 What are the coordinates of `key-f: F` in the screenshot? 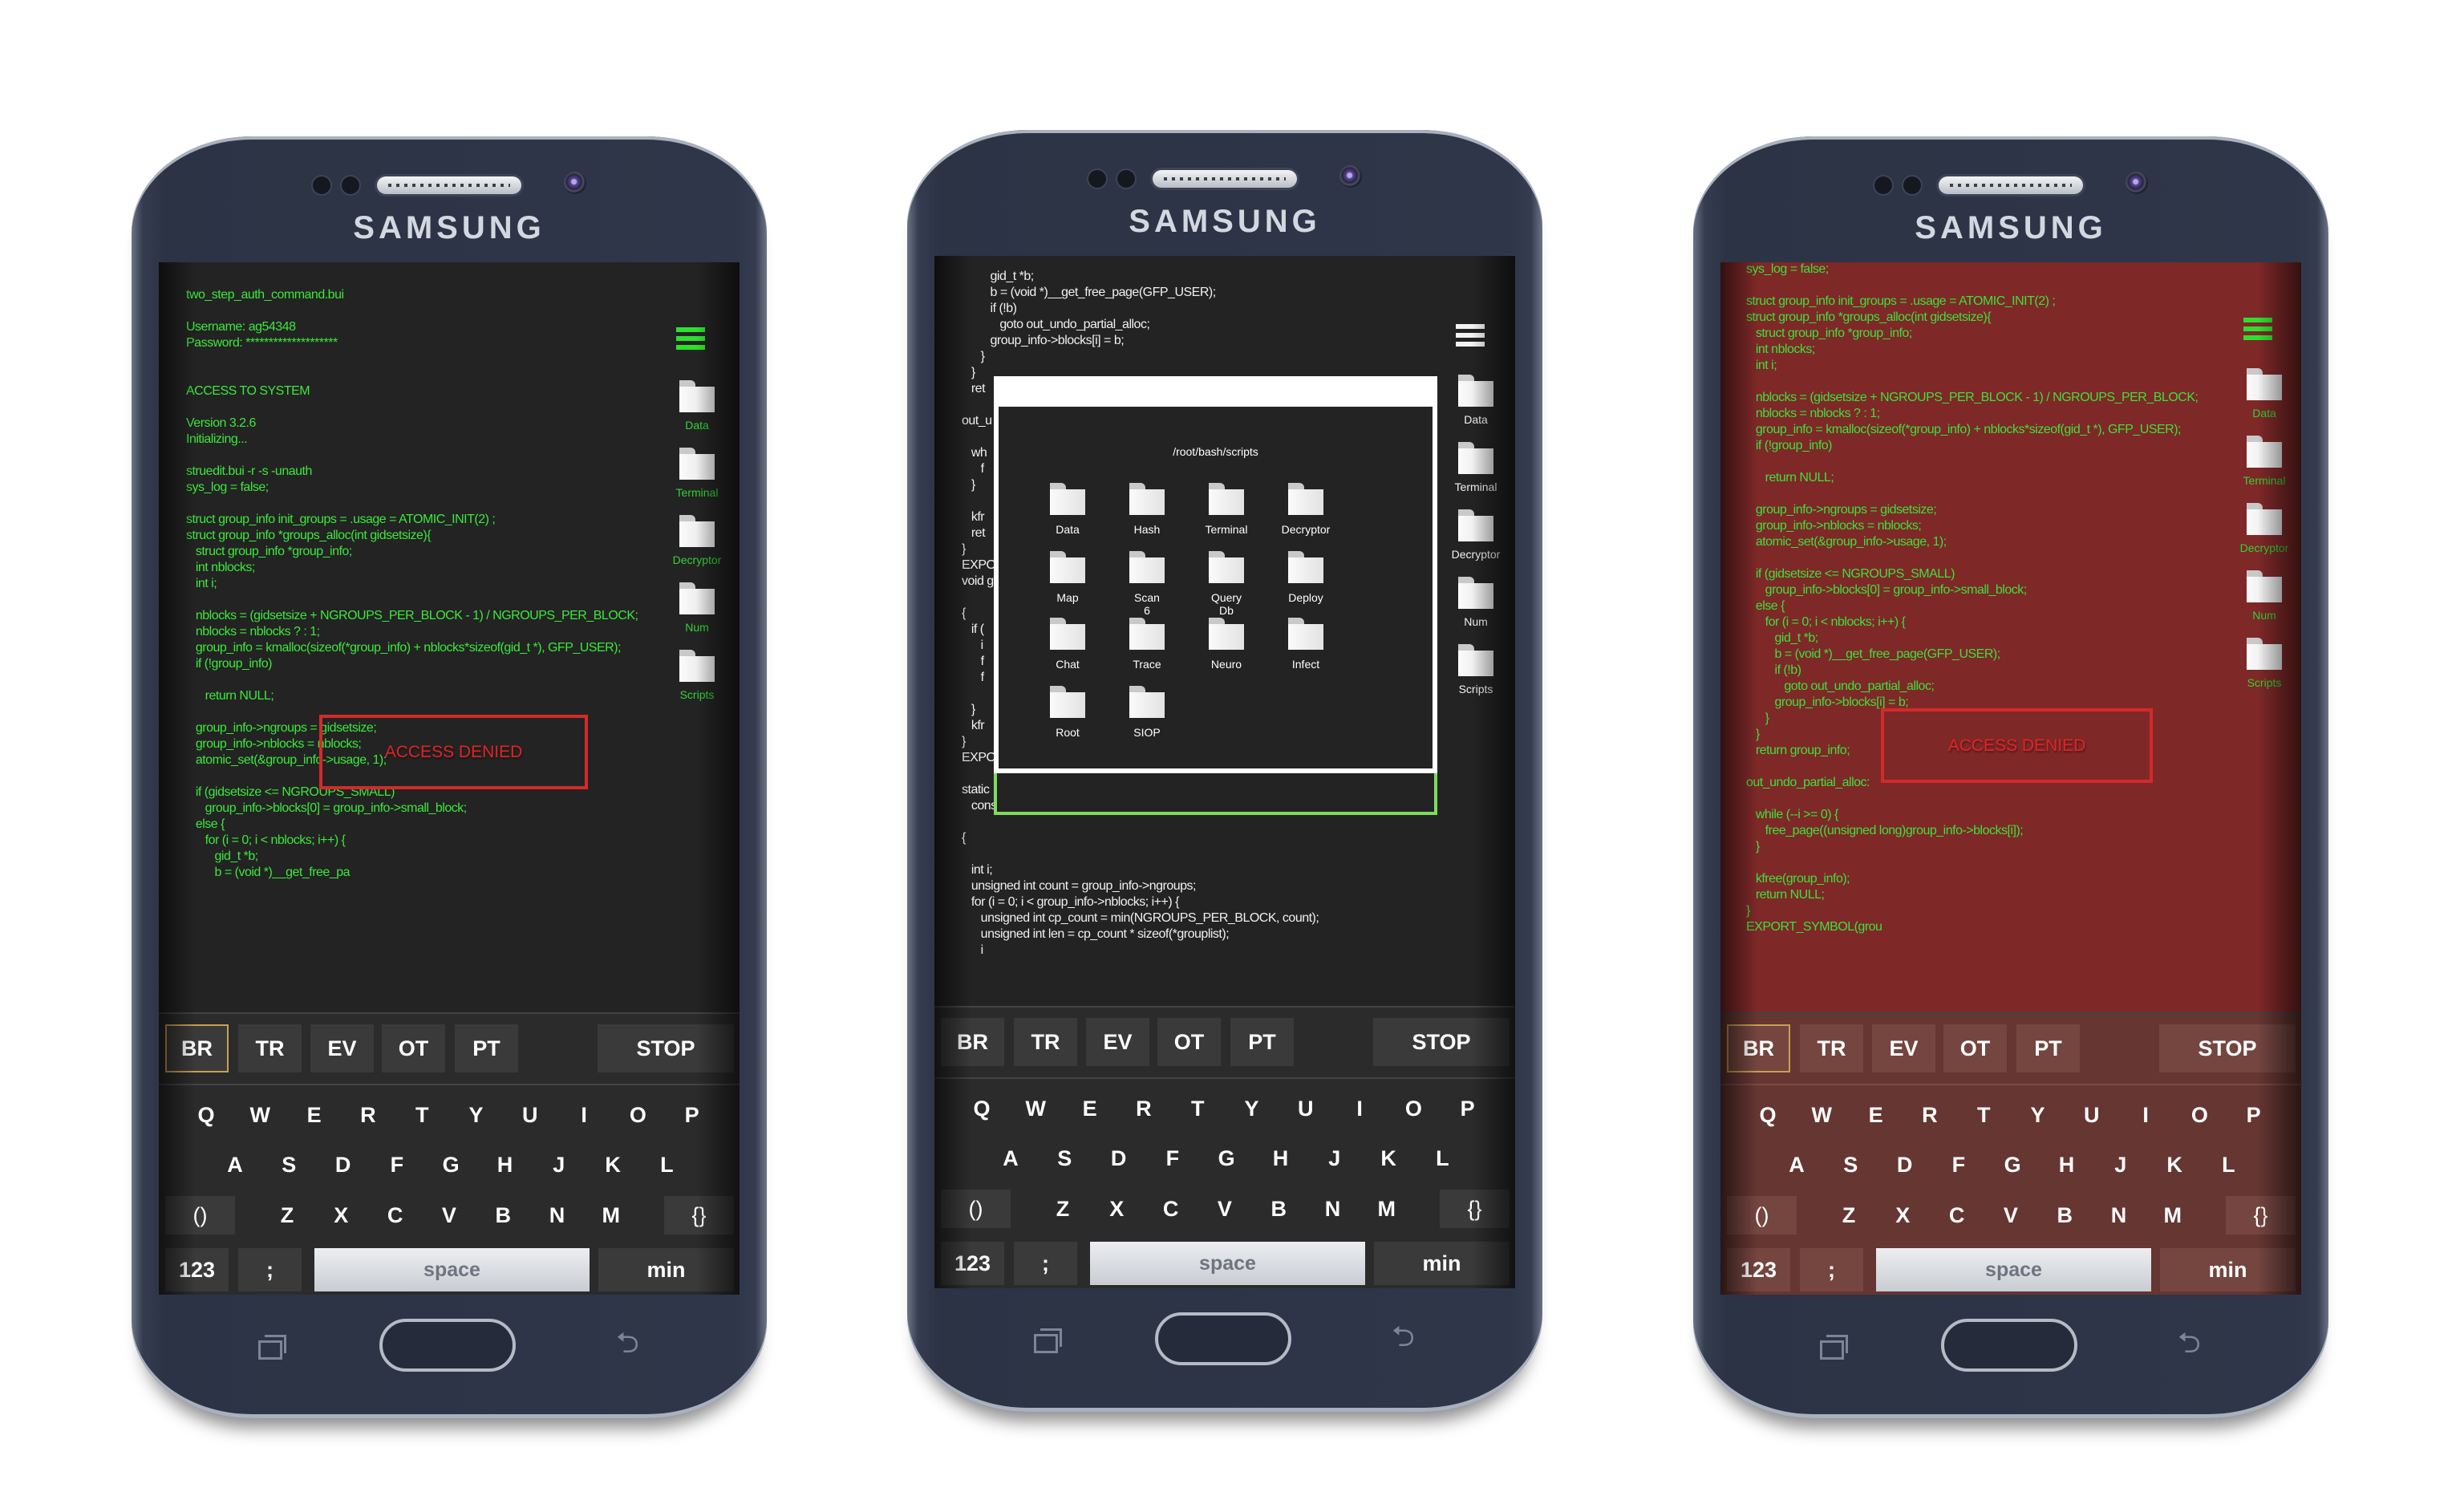 It's located at (1959, 1165).